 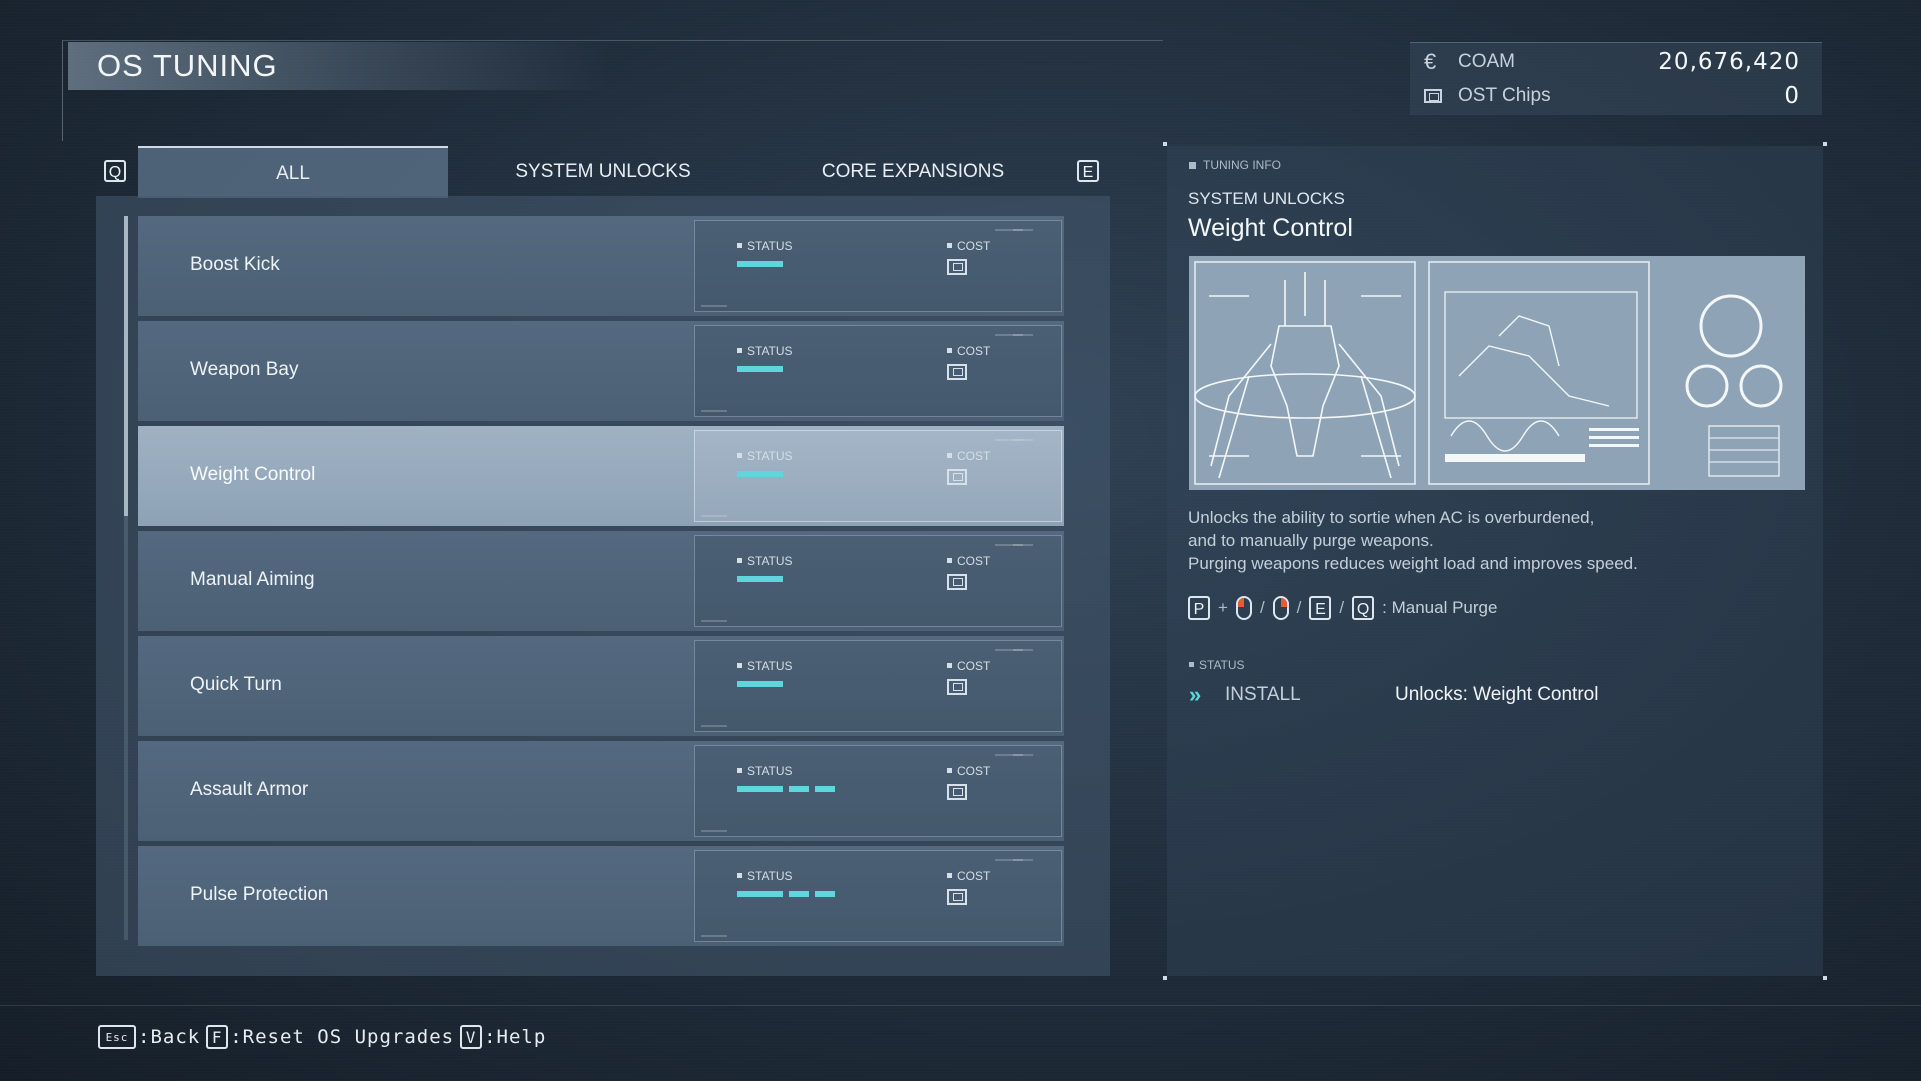 What do you see at coordinates (1320, 608) in the screenshot?
I see `key-e: E` at bounding box center [1320, 608].